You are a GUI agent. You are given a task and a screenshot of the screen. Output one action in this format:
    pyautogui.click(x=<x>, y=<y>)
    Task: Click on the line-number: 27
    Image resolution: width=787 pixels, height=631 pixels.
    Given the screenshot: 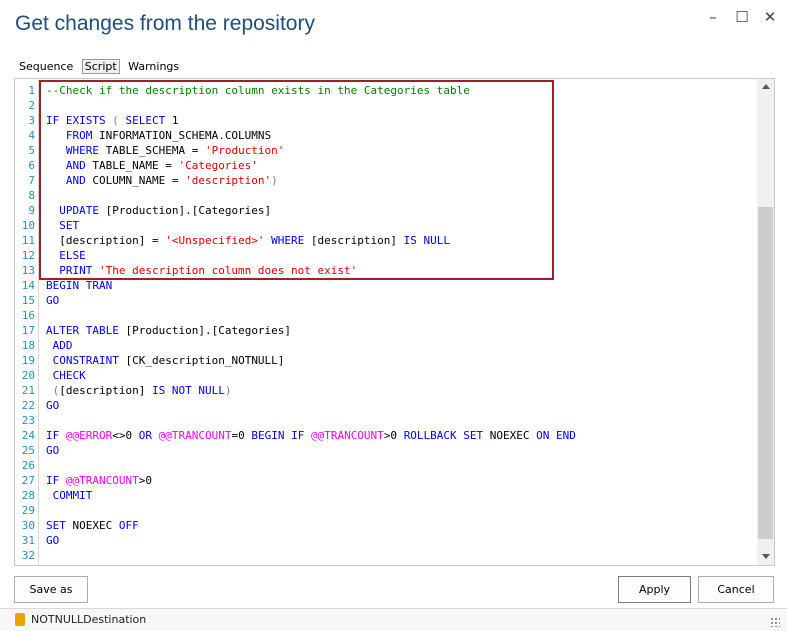 What is the action you would take?
    pyautogui.click(x=28, y=480)
    